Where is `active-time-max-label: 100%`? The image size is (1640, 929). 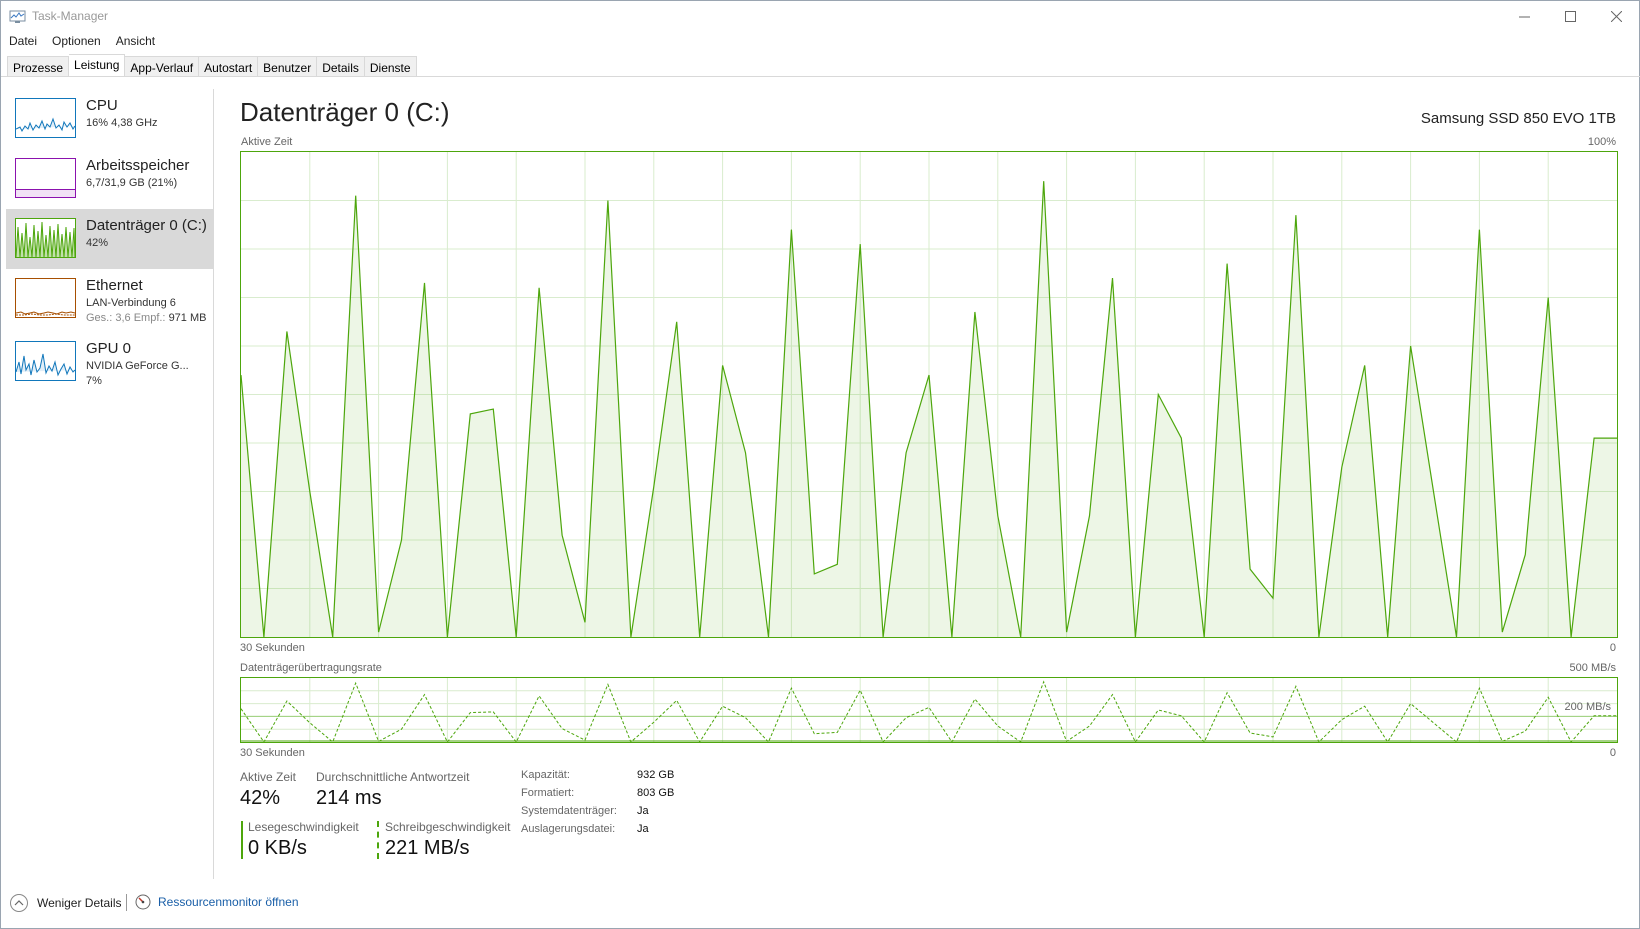
active-time-max-label: 100% is located at coordinates (1601, 142).